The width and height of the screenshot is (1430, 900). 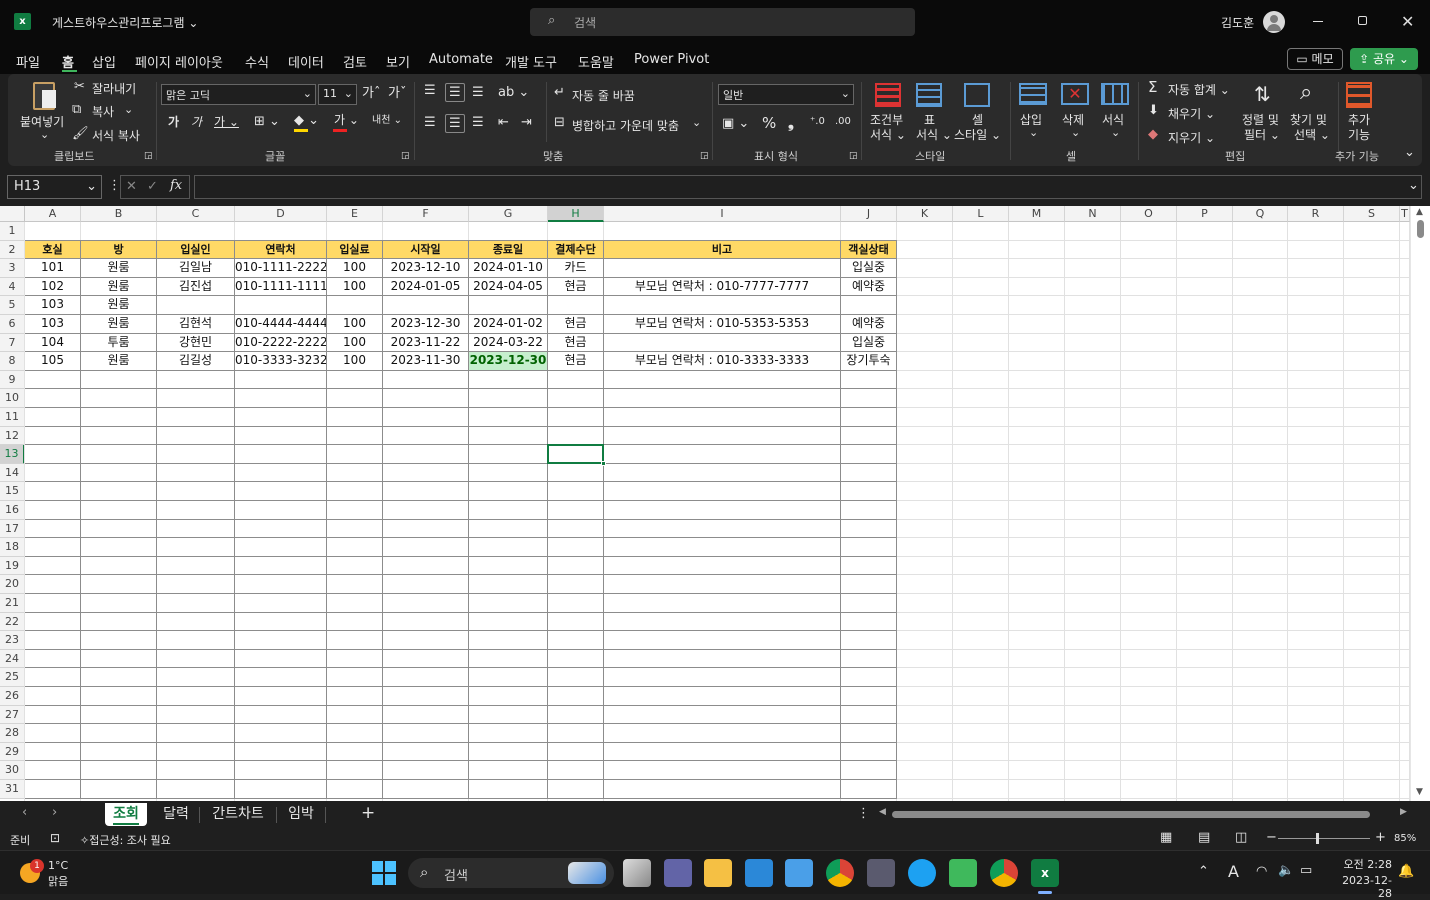 What do you see at coordinates (508, 214) in the screenshot?
I see `column-header: G` at bounding box center [508, 214].